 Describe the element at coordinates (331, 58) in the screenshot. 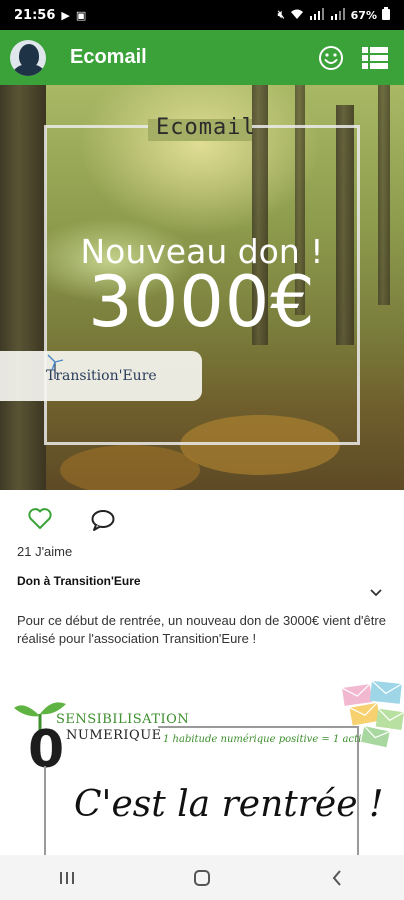

I see `smiley-icon` at that location.